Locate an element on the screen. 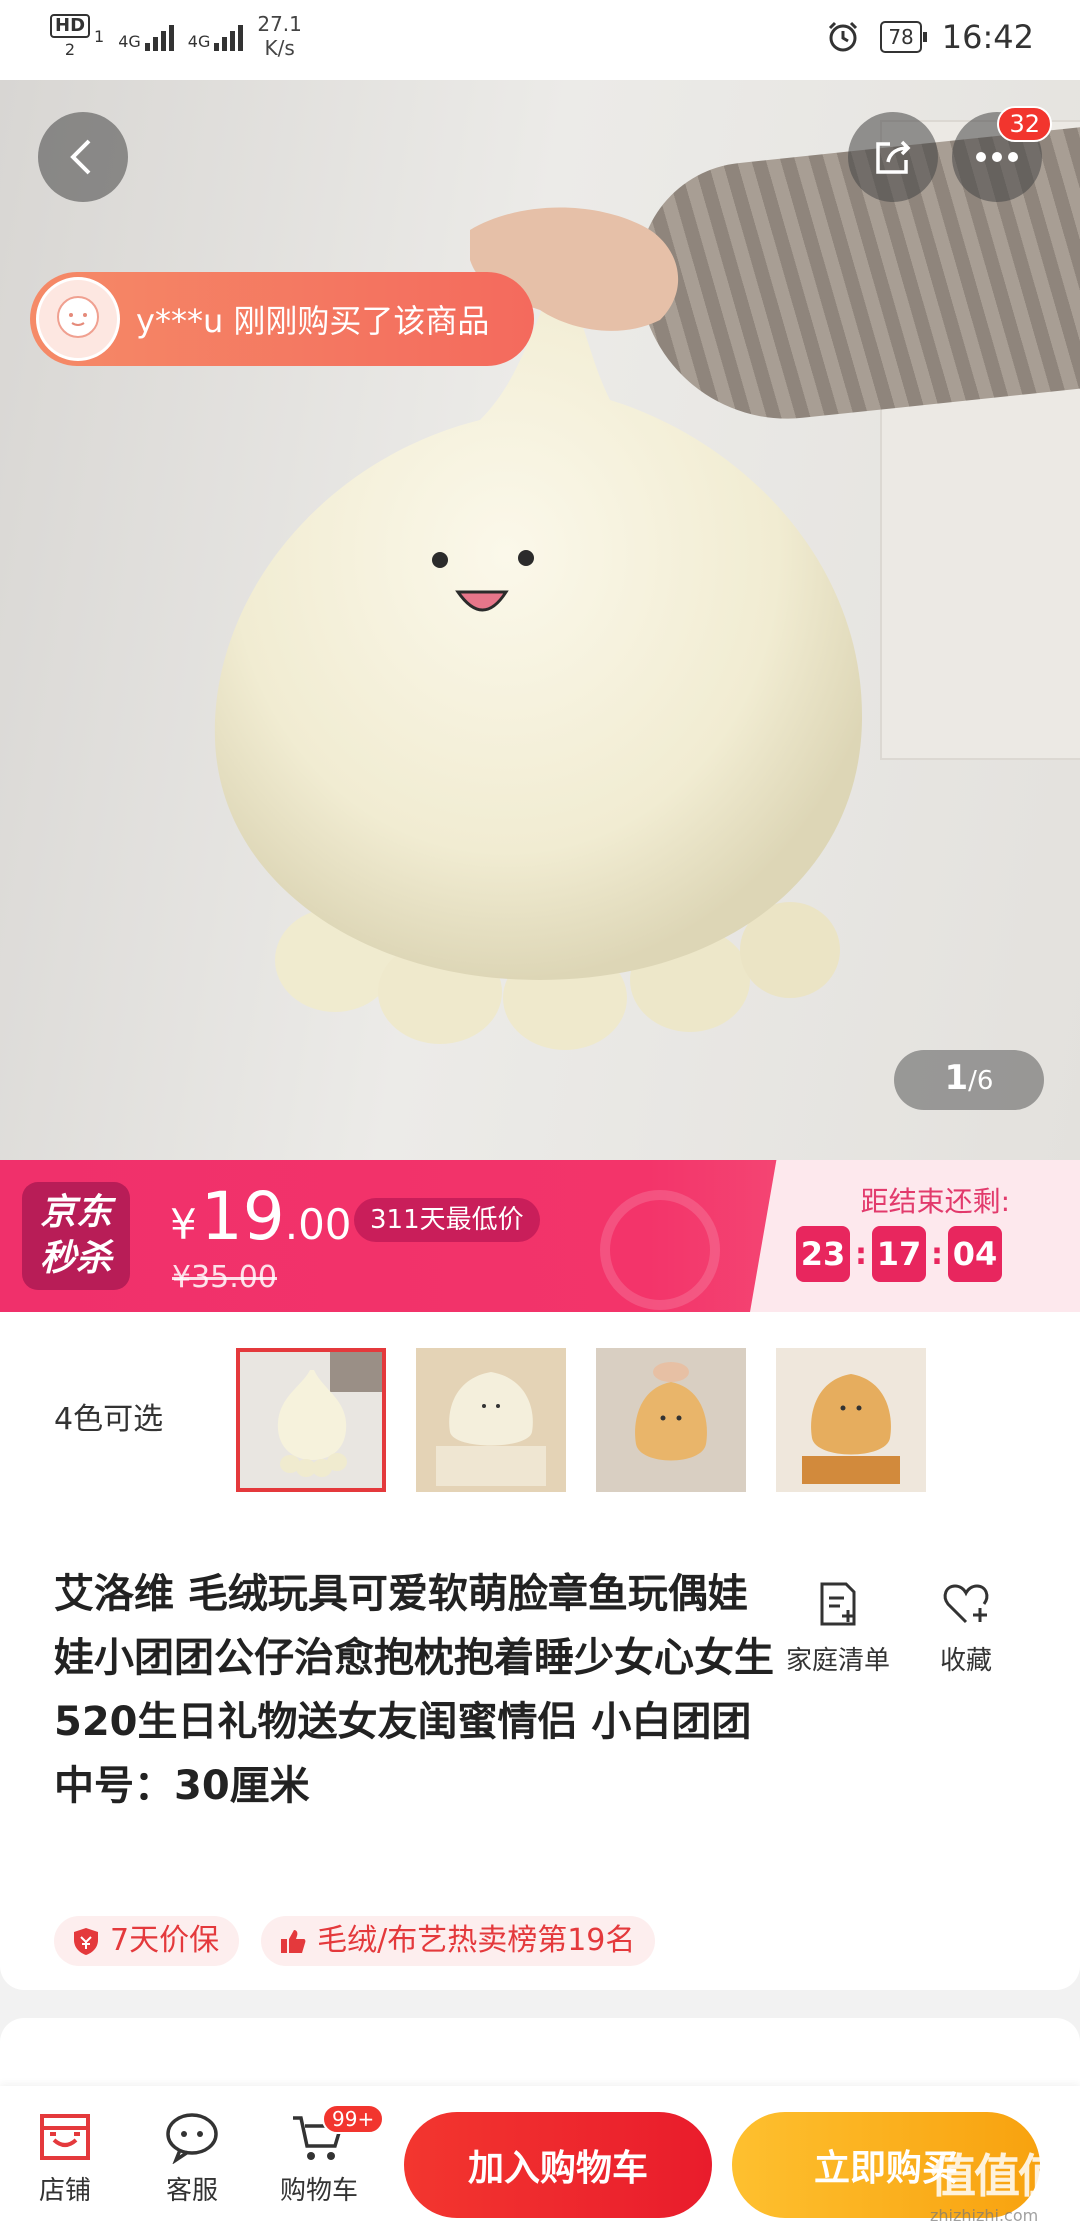 Image resolution: width=1080 pixels, height=2240 pixels. sim1-label: 1 is located at coordinates (99, 36).